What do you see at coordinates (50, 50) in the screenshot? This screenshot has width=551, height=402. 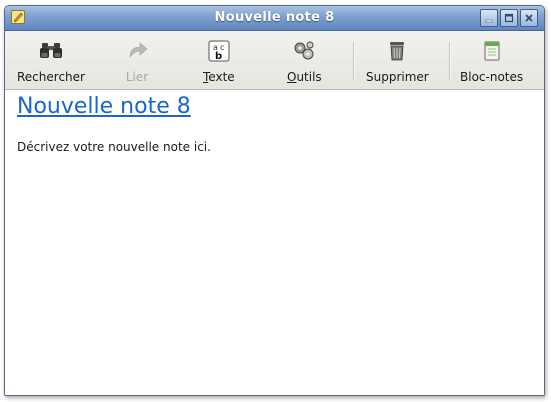 I see `binoculars-icon` at bounding box center [50, 50].